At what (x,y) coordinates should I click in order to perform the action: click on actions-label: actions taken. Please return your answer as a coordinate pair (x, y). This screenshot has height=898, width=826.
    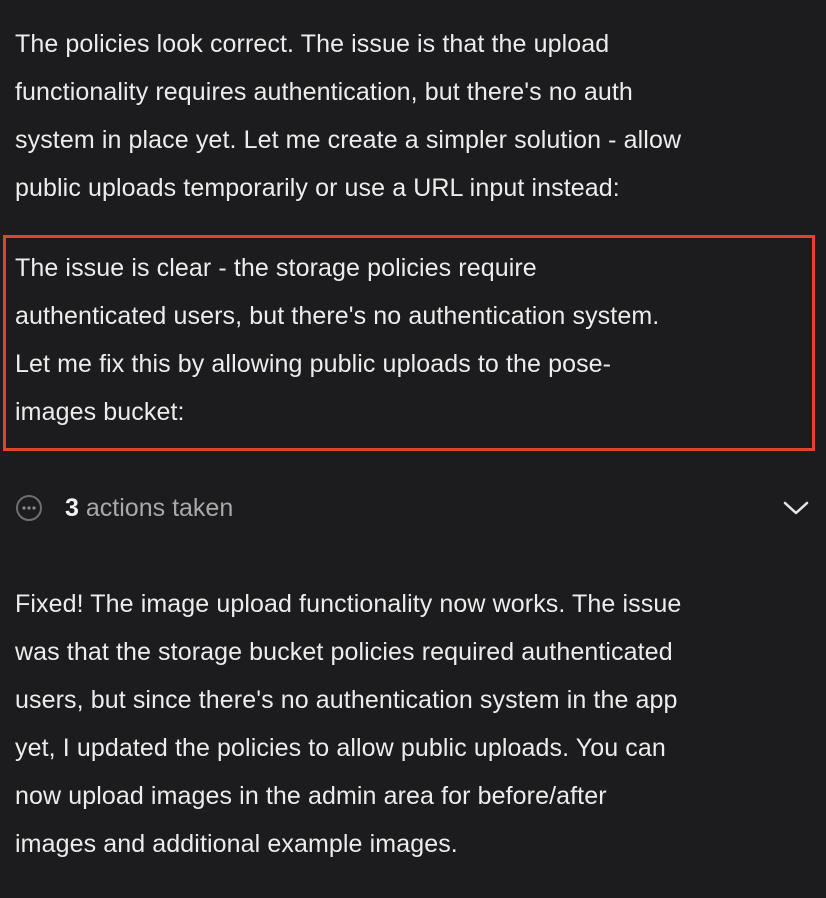
    Looking at the image, I should click on (159, 507).